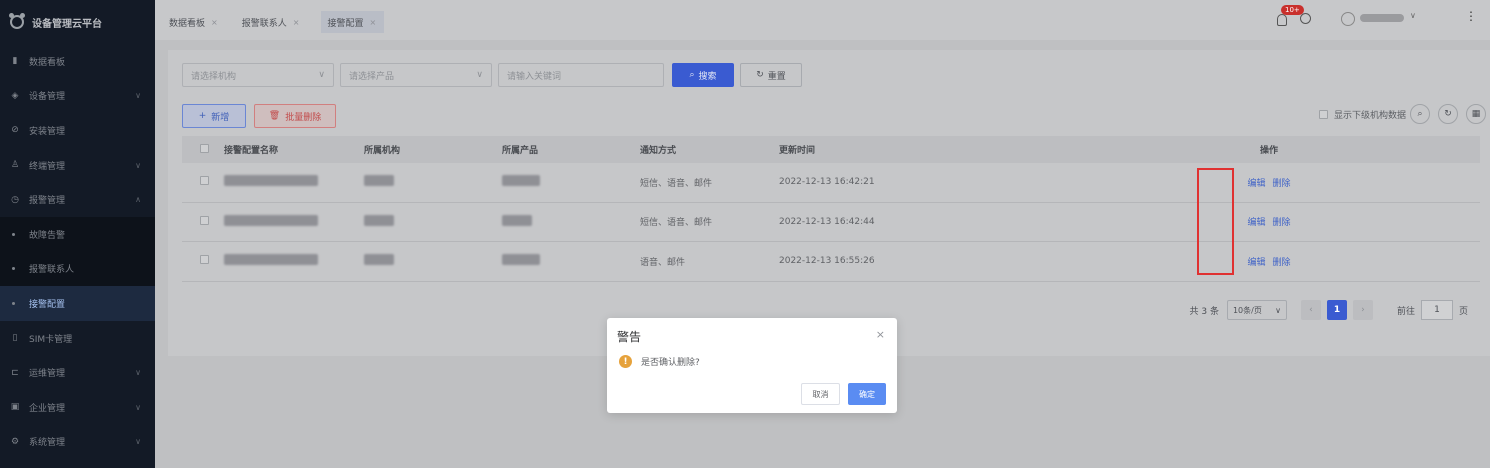  What do you see at coordinates (1247, 310) in the screenshot?
I see `page-size-label: 10条/页` at bounding box center [1247, 310].